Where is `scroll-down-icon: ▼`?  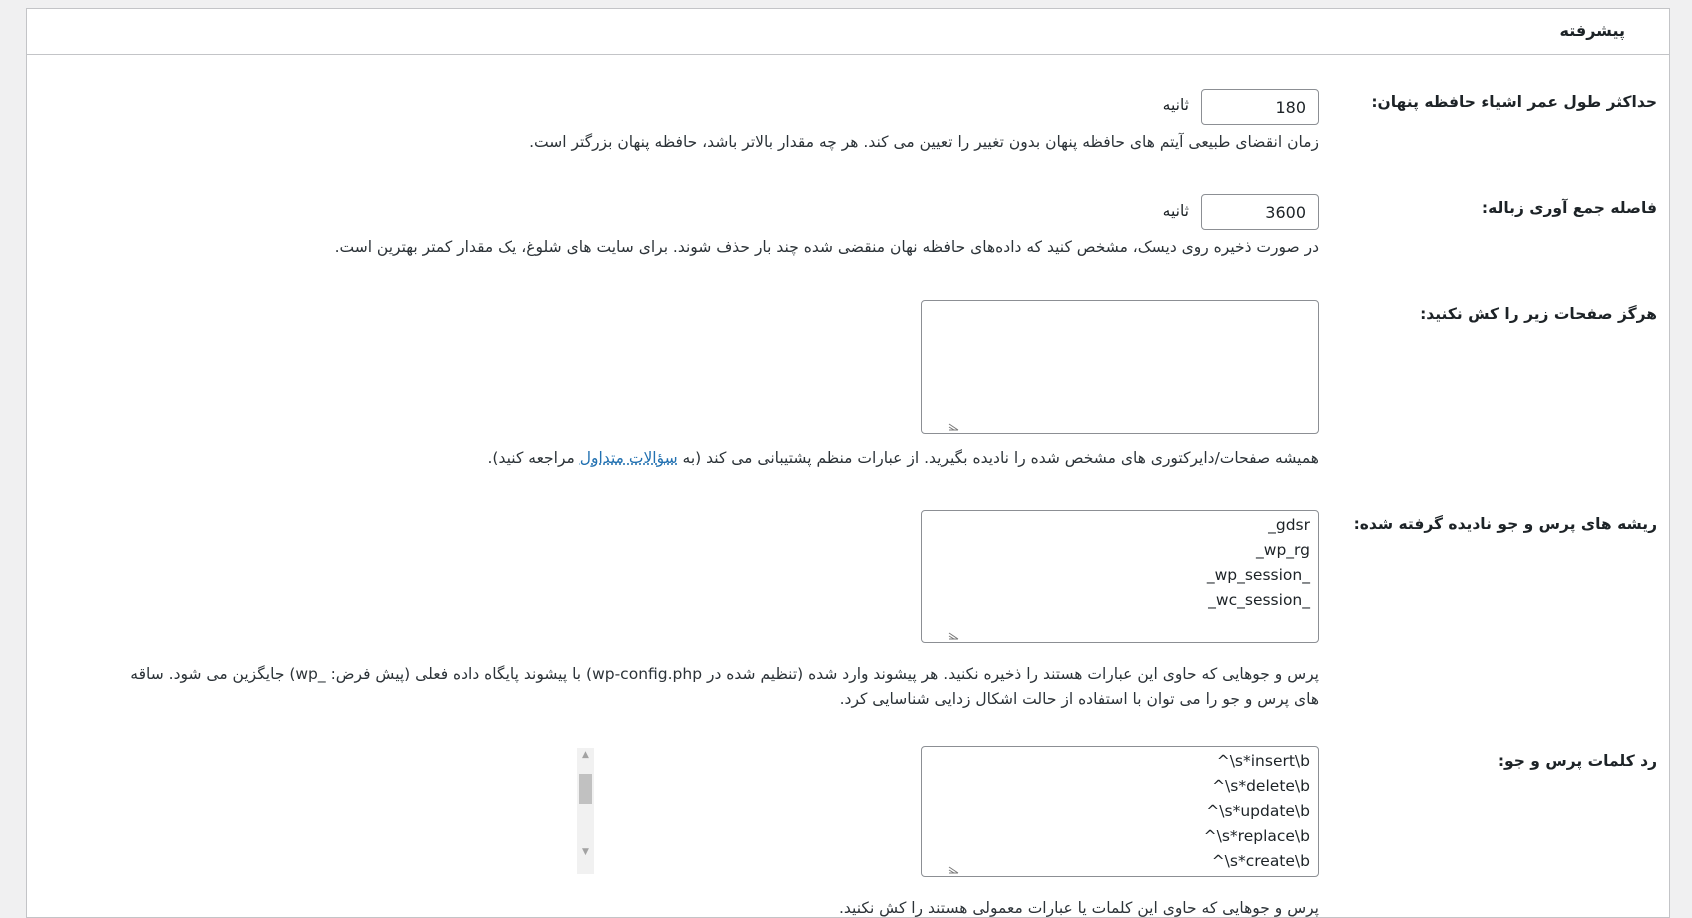 scroll-down-icon: ▼ is located at coordinates (585, 852).